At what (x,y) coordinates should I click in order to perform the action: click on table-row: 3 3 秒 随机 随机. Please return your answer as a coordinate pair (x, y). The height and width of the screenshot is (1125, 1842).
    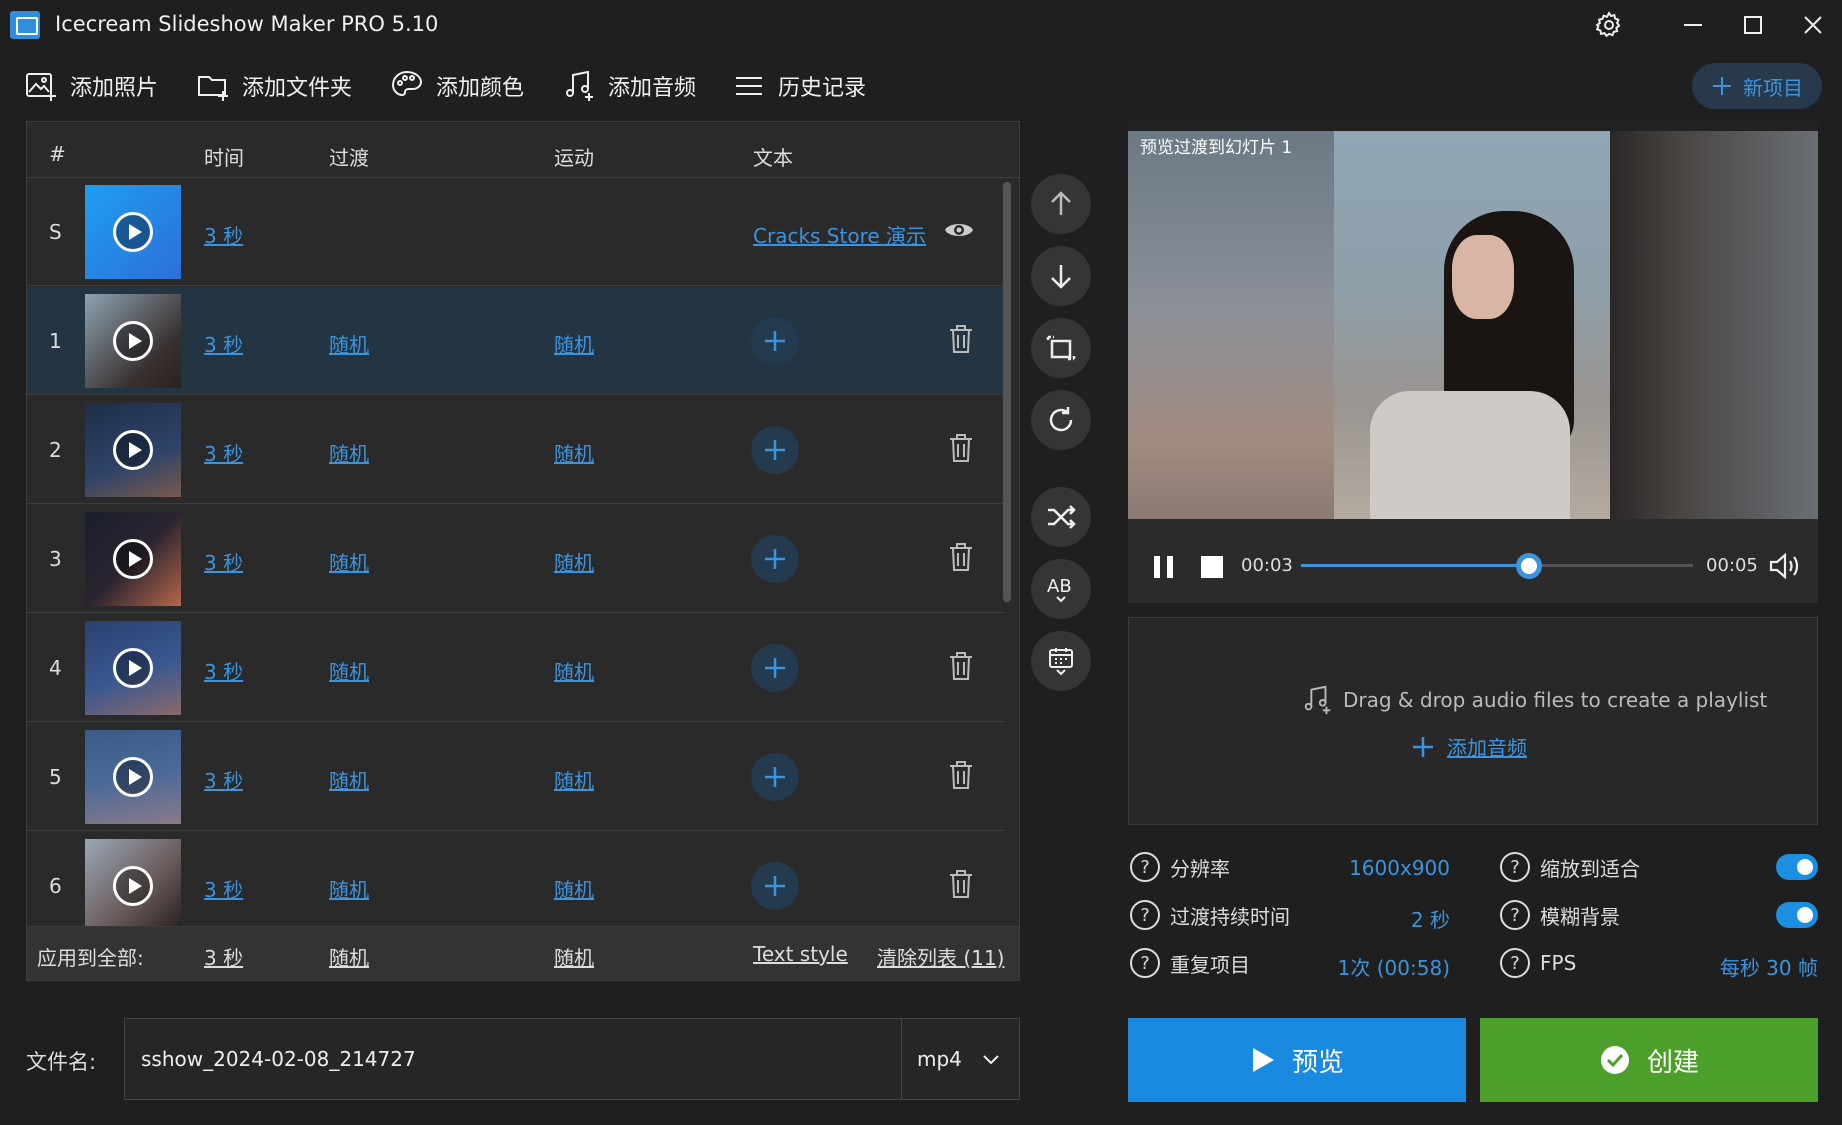
    Looking at the image, I should click on (516, 559).